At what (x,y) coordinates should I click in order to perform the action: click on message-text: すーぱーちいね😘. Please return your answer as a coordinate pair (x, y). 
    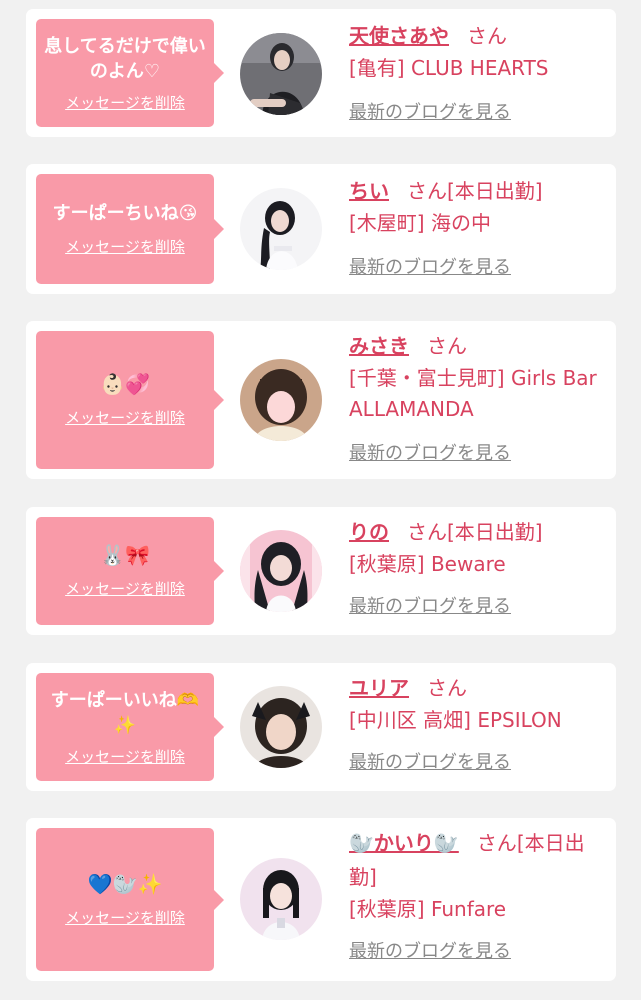
    Looking at the image, I should click on (125, 213).